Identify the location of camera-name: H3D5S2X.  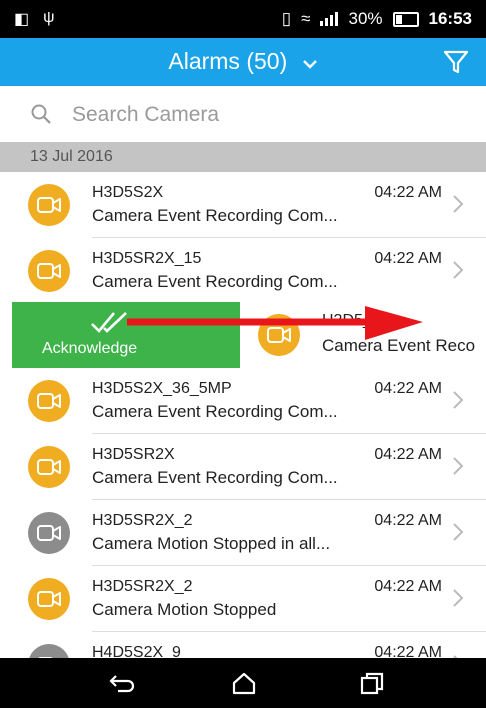
(128, 192).